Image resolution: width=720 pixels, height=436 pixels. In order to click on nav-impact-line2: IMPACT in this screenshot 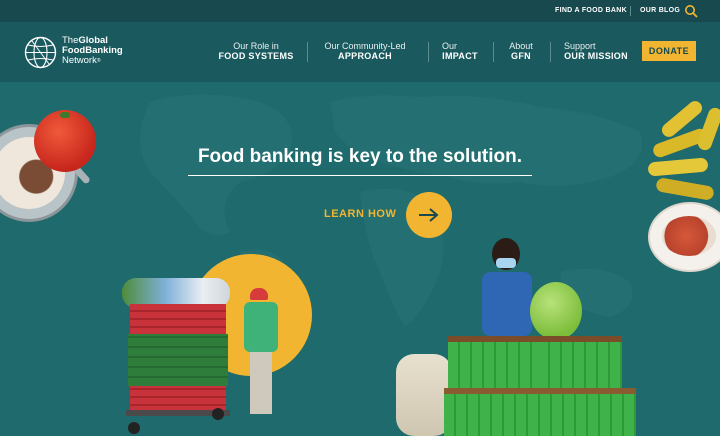, I will do `click(460, 56)`.